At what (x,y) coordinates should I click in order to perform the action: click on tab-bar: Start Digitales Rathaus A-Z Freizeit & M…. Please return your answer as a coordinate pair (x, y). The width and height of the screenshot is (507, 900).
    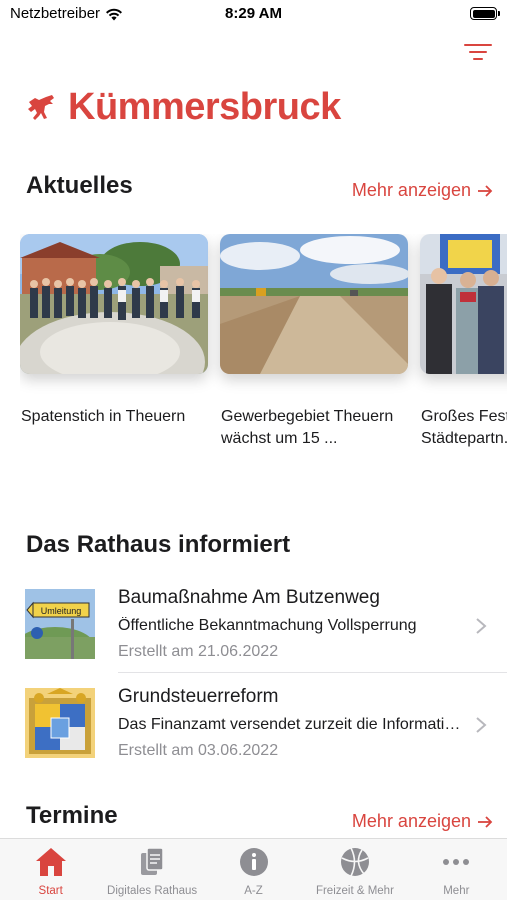
    Looking at the image, I should click on (253, 869).